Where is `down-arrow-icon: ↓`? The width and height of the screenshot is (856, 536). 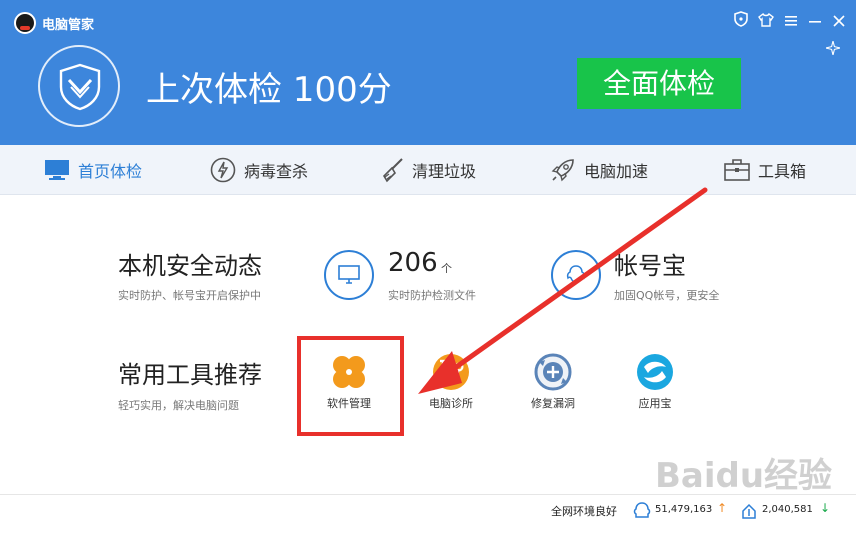
down-arrow-icon: ↓ is located at coordinates (825, 508).